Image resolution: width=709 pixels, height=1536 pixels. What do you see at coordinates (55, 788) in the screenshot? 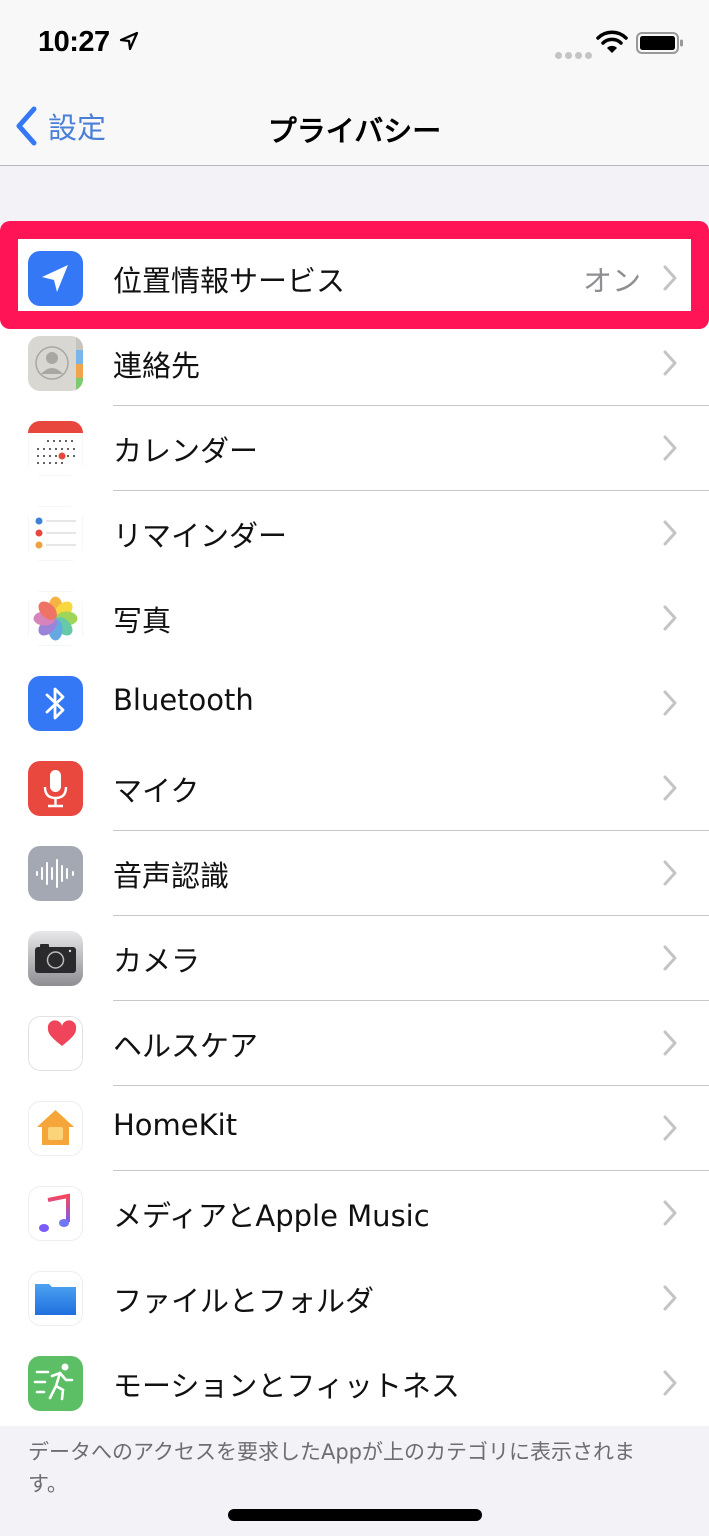
I see `microphone-icon` at bounding box center [55, 788].